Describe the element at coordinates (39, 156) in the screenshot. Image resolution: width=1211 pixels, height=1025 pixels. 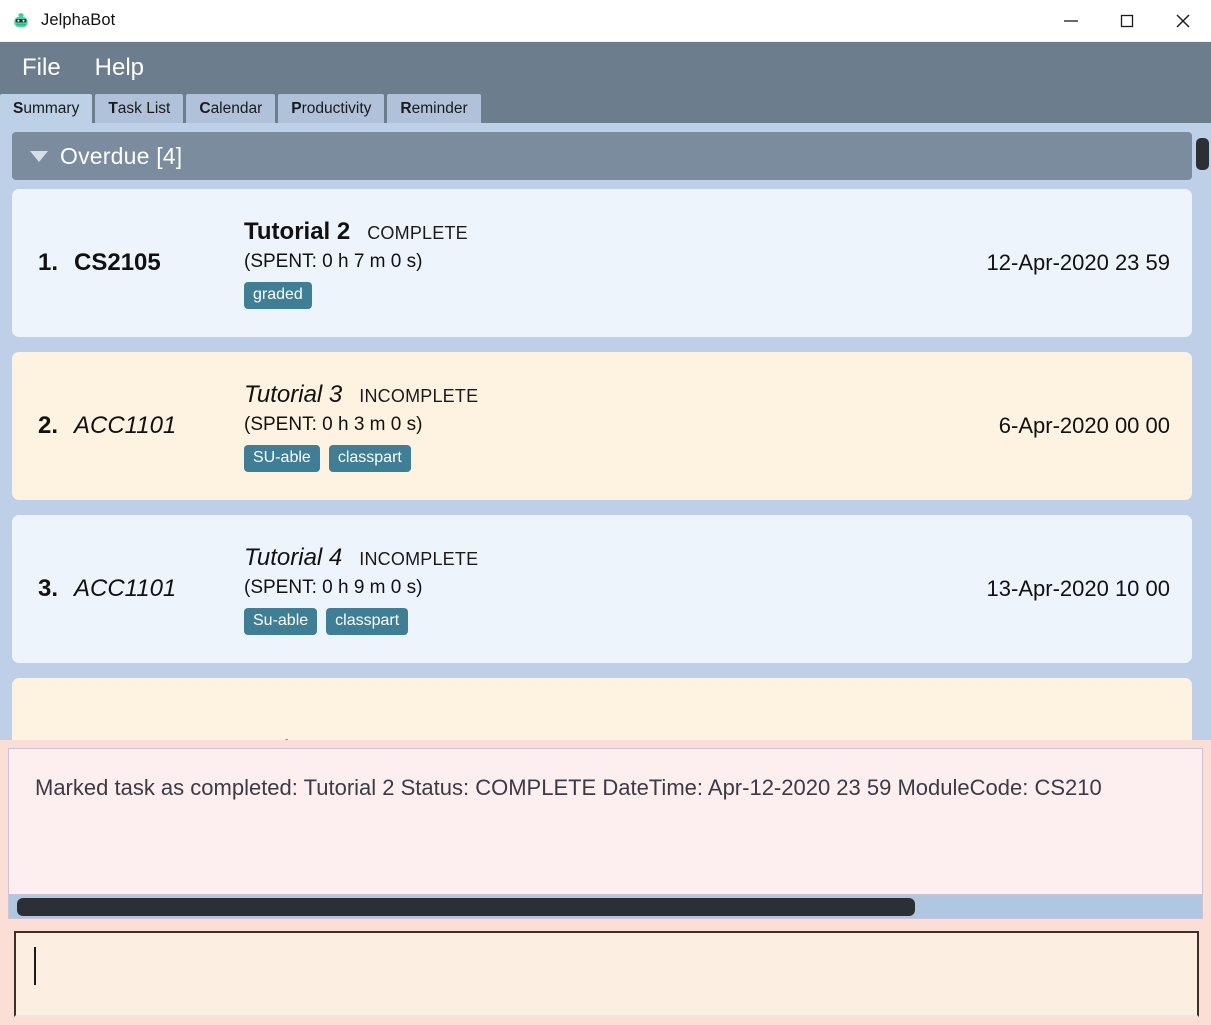
I see `chevron-down-icon` at that location.